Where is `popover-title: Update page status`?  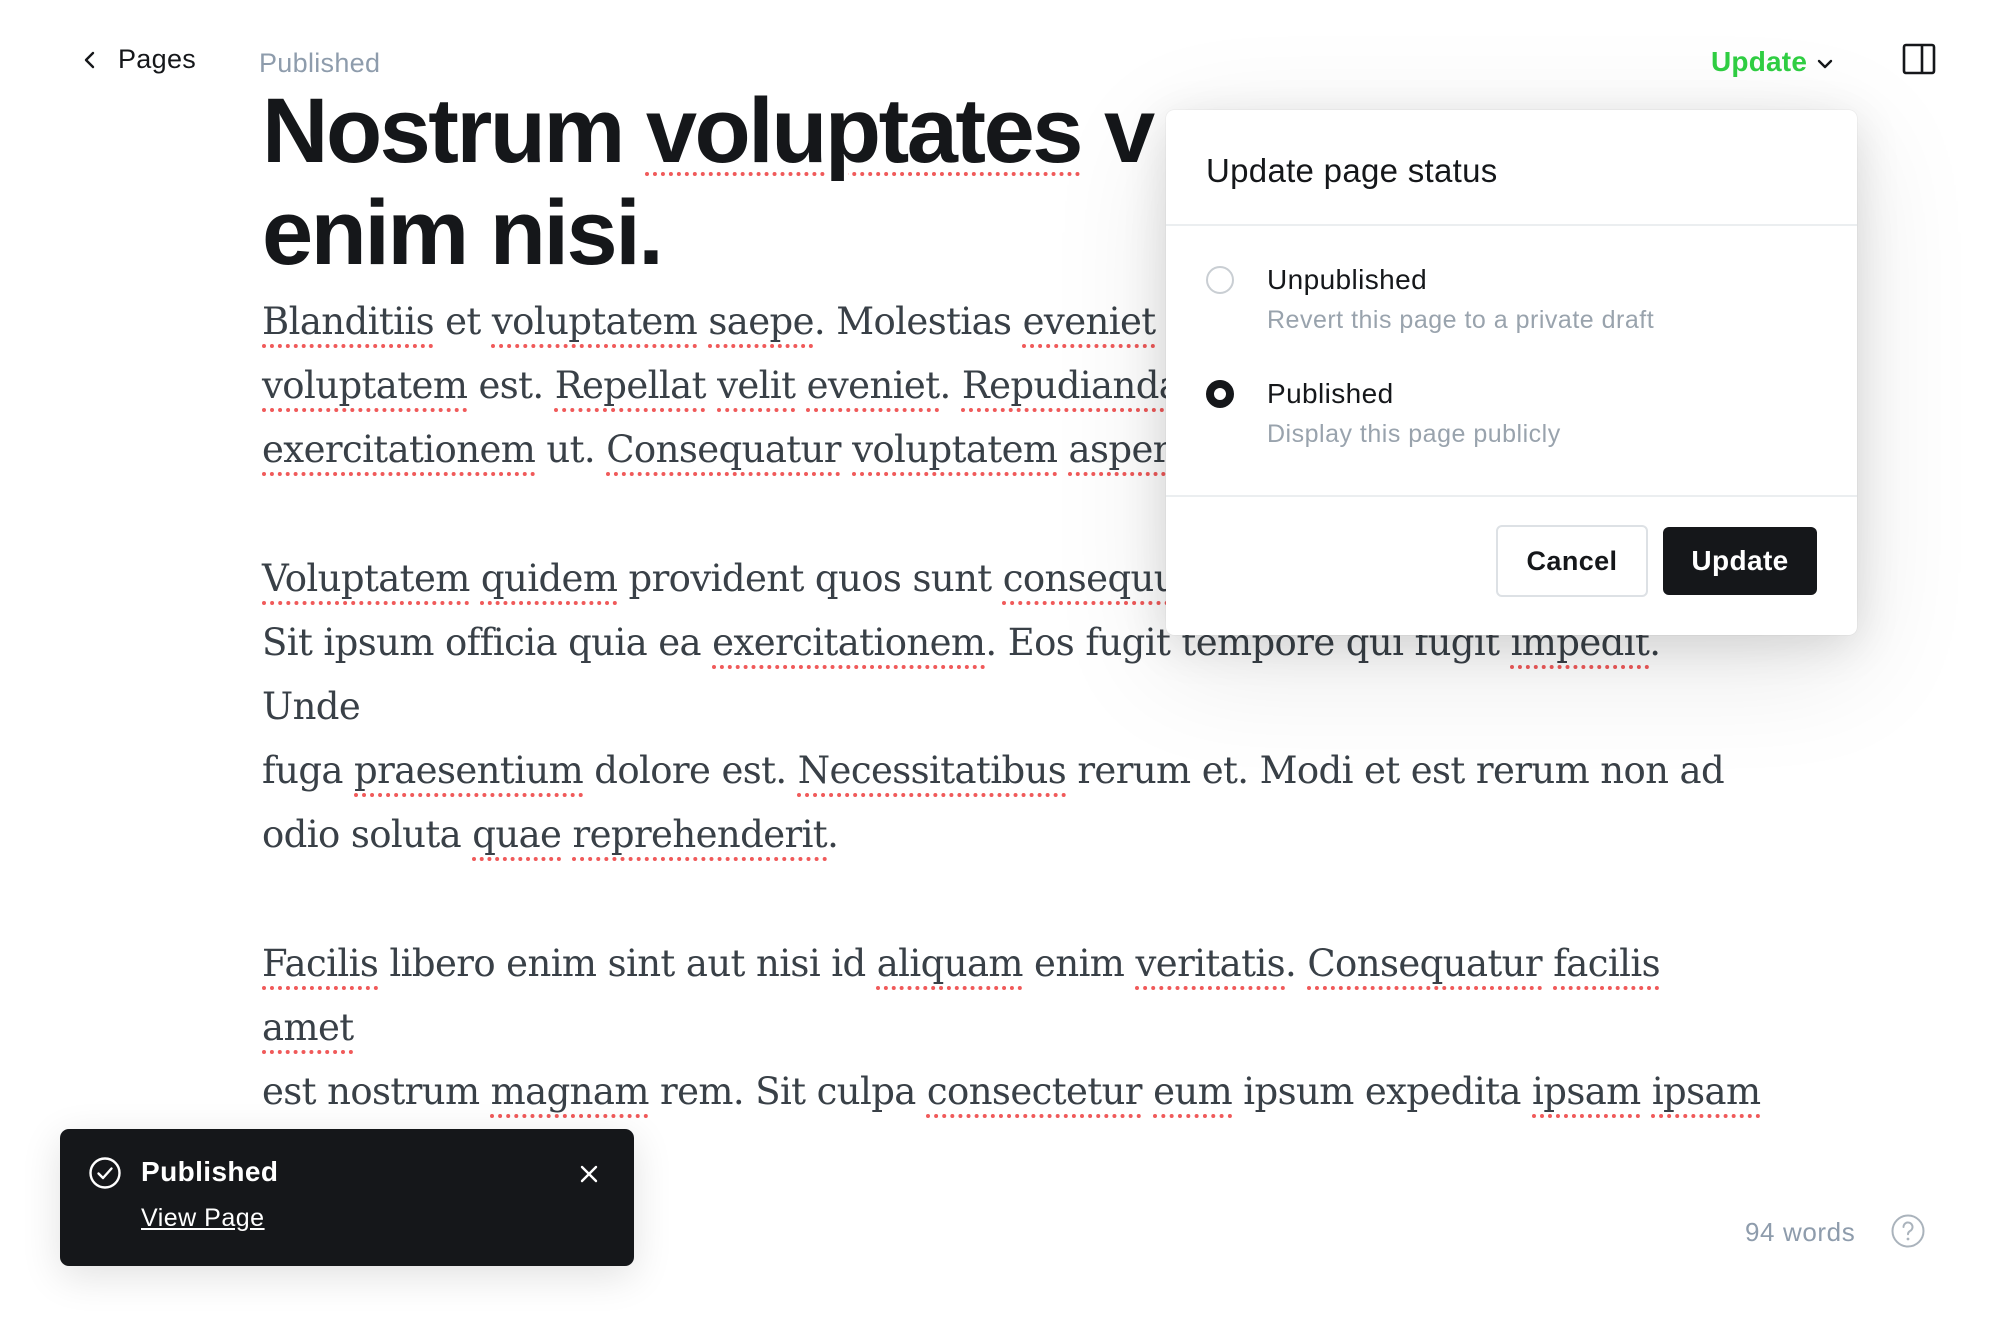
popover-title: Update page status is located at coordinates (1352, 170).